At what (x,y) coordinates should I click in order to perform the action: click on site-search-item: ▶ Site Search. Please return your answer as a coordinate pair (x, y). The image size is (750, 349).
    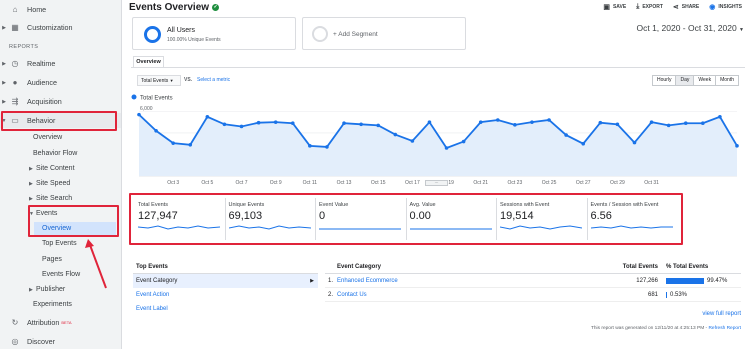
    Looking at the image, I should click on (50, 198).